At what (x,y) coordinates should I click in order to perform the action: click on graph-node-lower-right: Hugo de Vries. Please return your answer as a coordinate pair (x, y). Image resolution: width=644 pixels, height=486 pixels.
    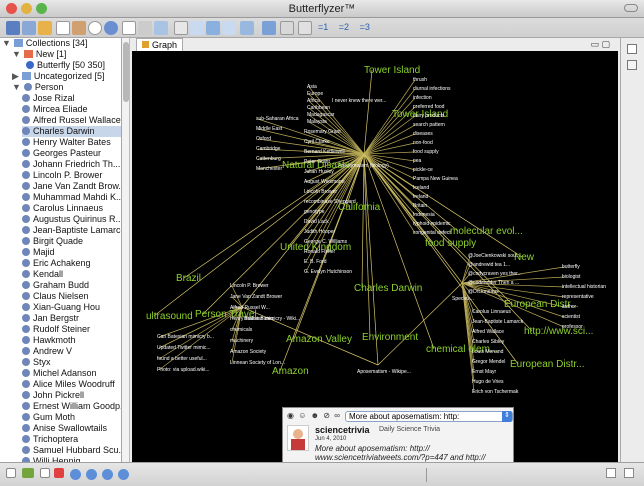
    Looking at the image, I should click on (488, 382).